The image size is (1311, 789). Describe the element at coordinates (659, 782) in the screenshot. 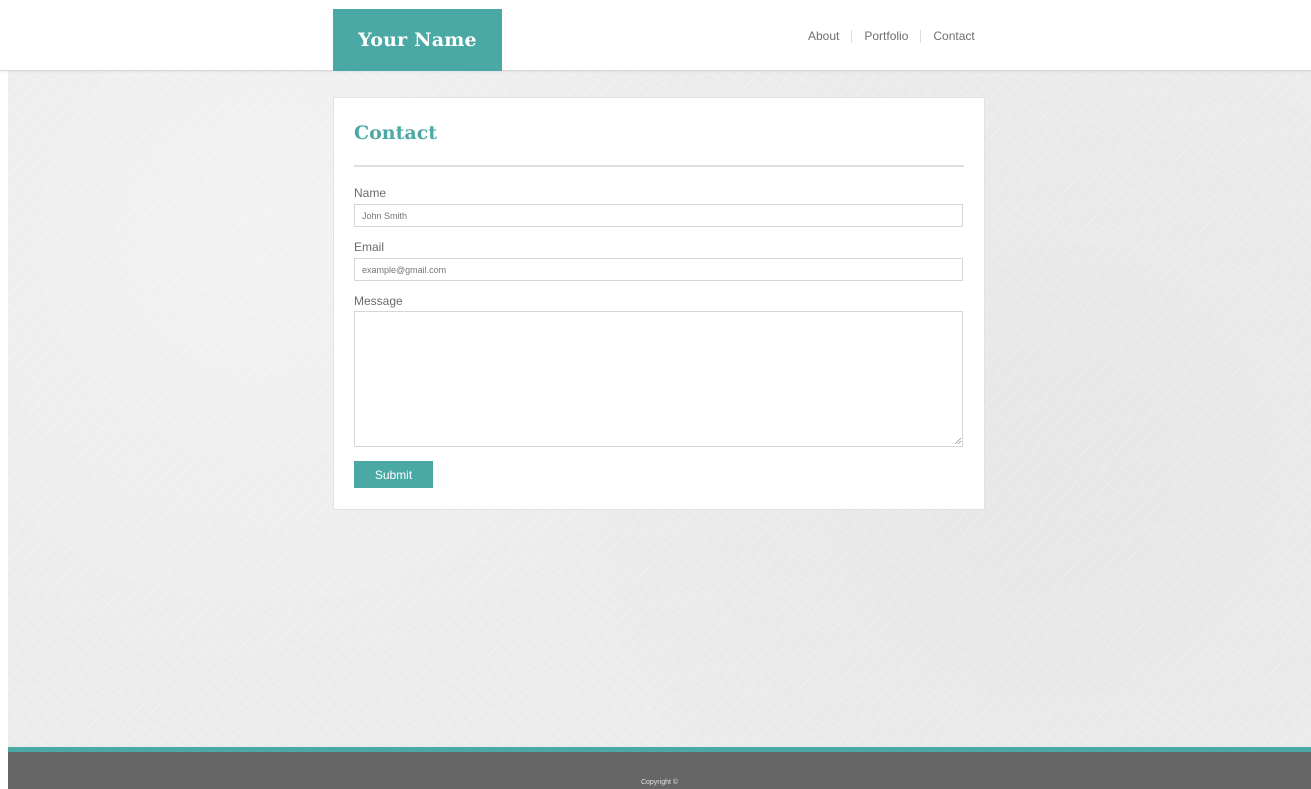

I see `copyright-text: Copyright ©` at that location.